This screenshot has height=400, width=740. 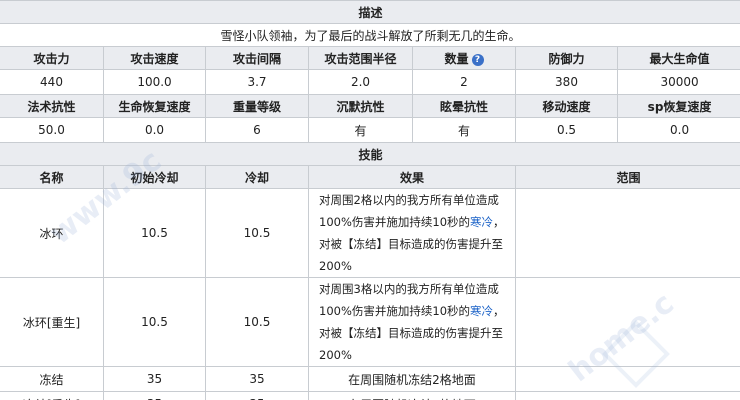 What do you see at coordinates (477, 59) in the screenshot?
I see `question-circle-icon: ?` at bounding box center [477, 59].